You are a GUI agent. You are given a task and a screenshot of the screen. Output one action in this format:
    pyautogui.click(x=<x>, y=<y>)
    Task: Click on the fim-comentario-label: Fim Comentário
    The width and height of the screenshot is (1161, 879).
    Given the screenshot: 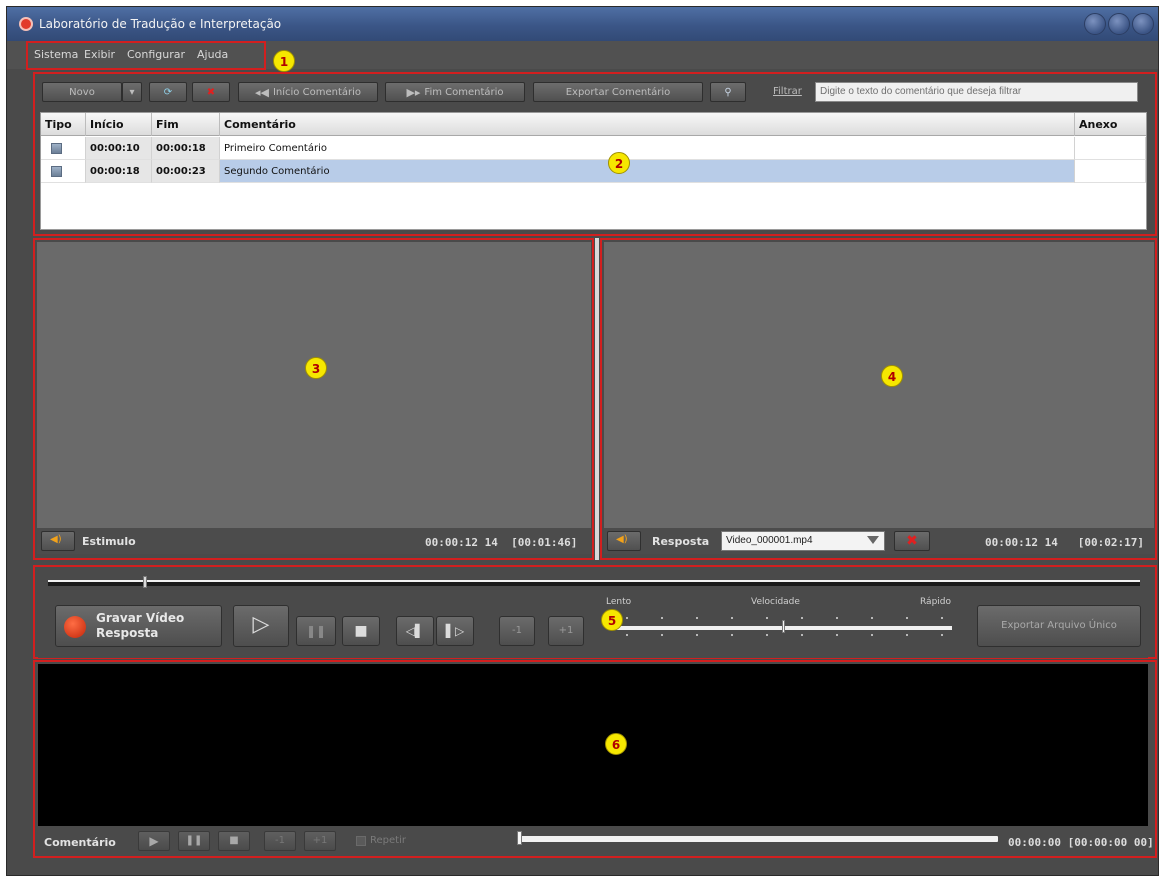 What is the action you would take?
    pyautogui.click(x=464, y=92)
    